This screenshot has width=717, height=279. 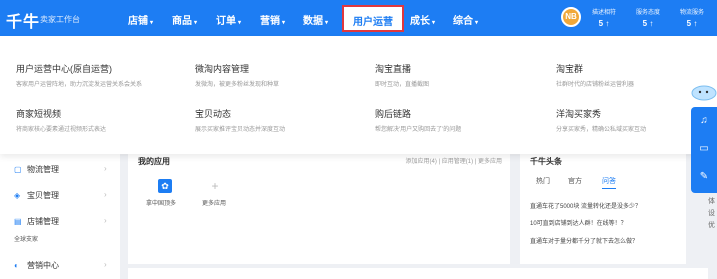 I want to click on stat-description: 描述相符 5 ↑, so click(x=604, y=17).